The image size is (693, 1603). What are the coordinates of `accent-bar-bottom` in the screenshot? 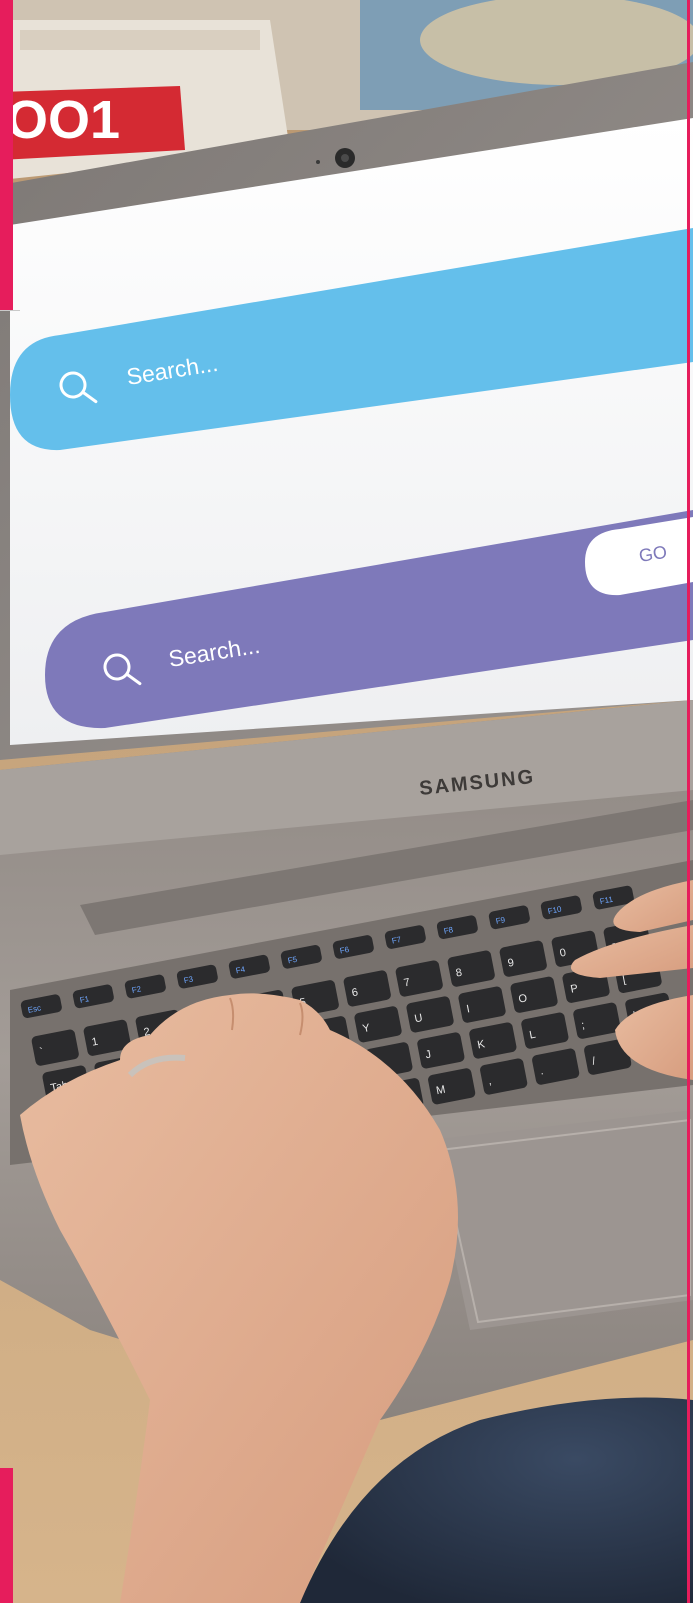 It's located at (6, 1535).